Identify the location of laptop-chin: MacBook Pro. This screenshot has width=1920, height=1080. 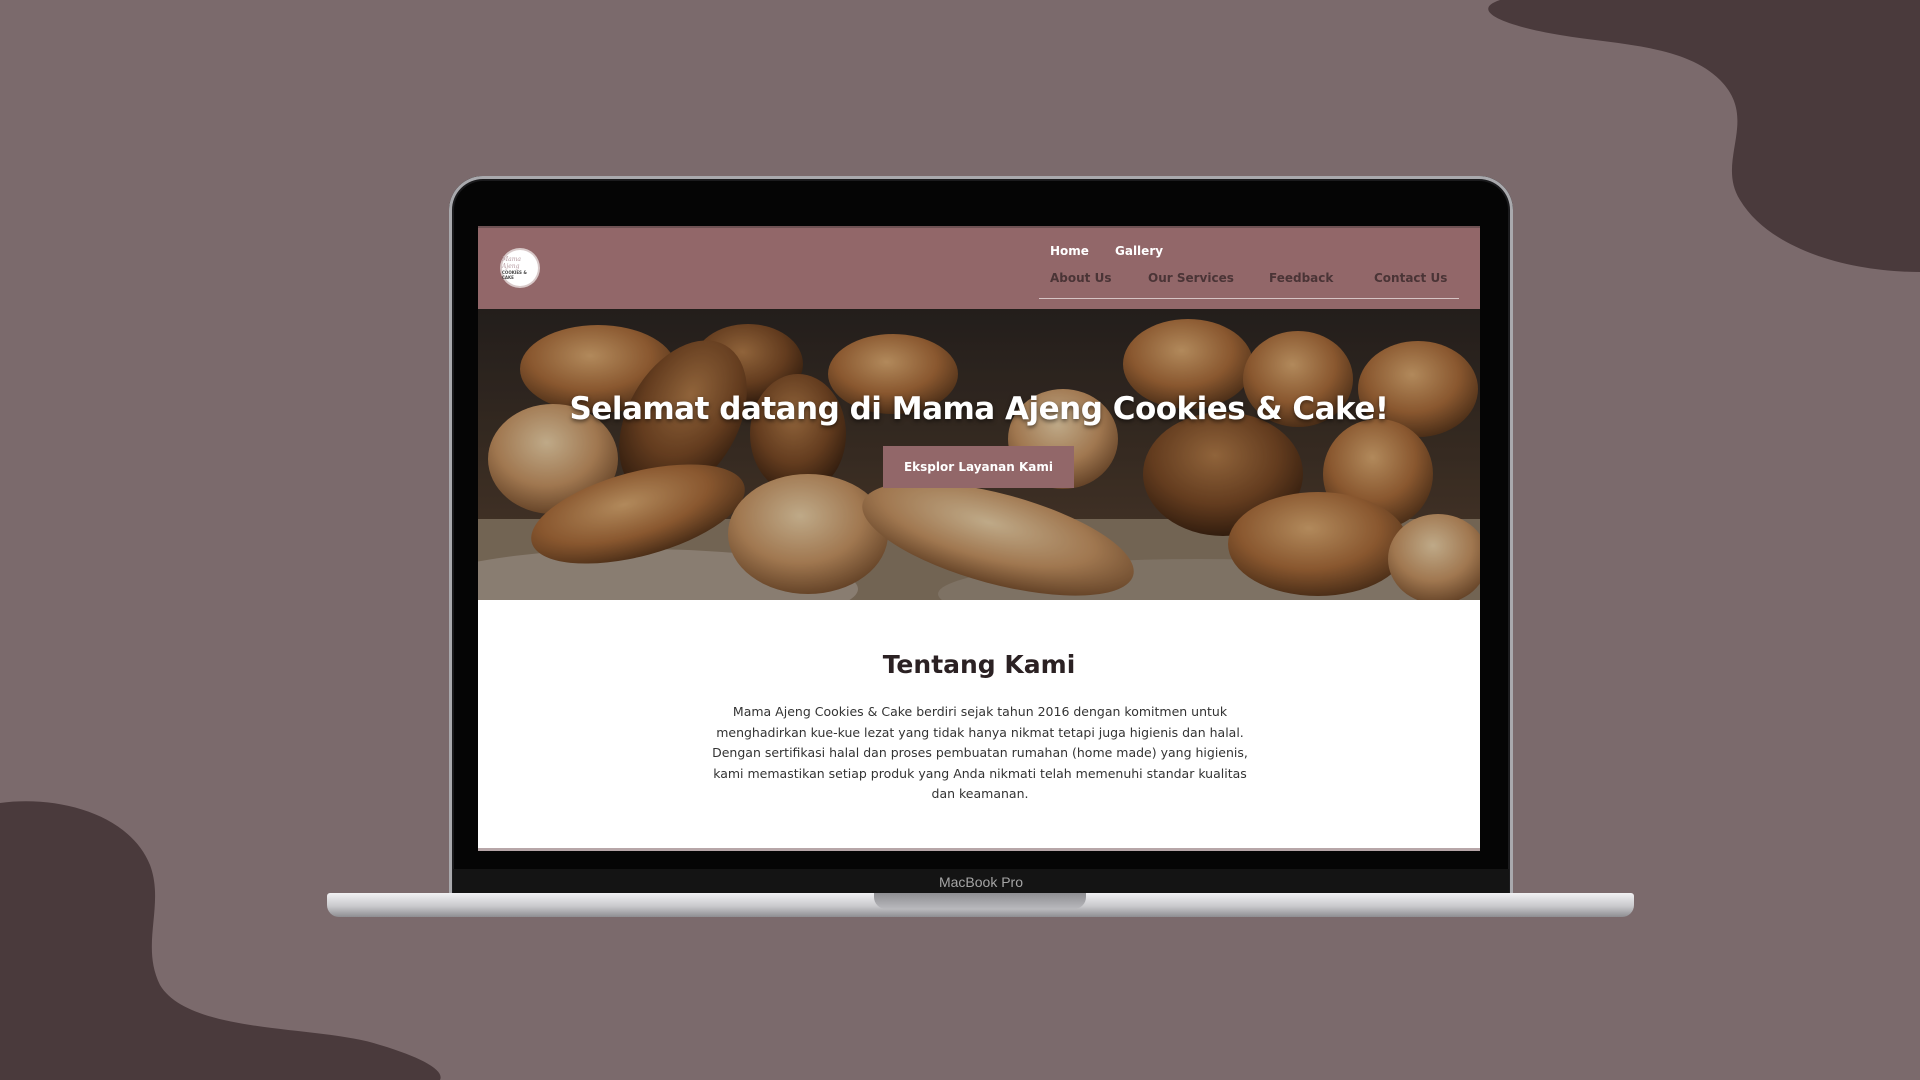
(981, 881).